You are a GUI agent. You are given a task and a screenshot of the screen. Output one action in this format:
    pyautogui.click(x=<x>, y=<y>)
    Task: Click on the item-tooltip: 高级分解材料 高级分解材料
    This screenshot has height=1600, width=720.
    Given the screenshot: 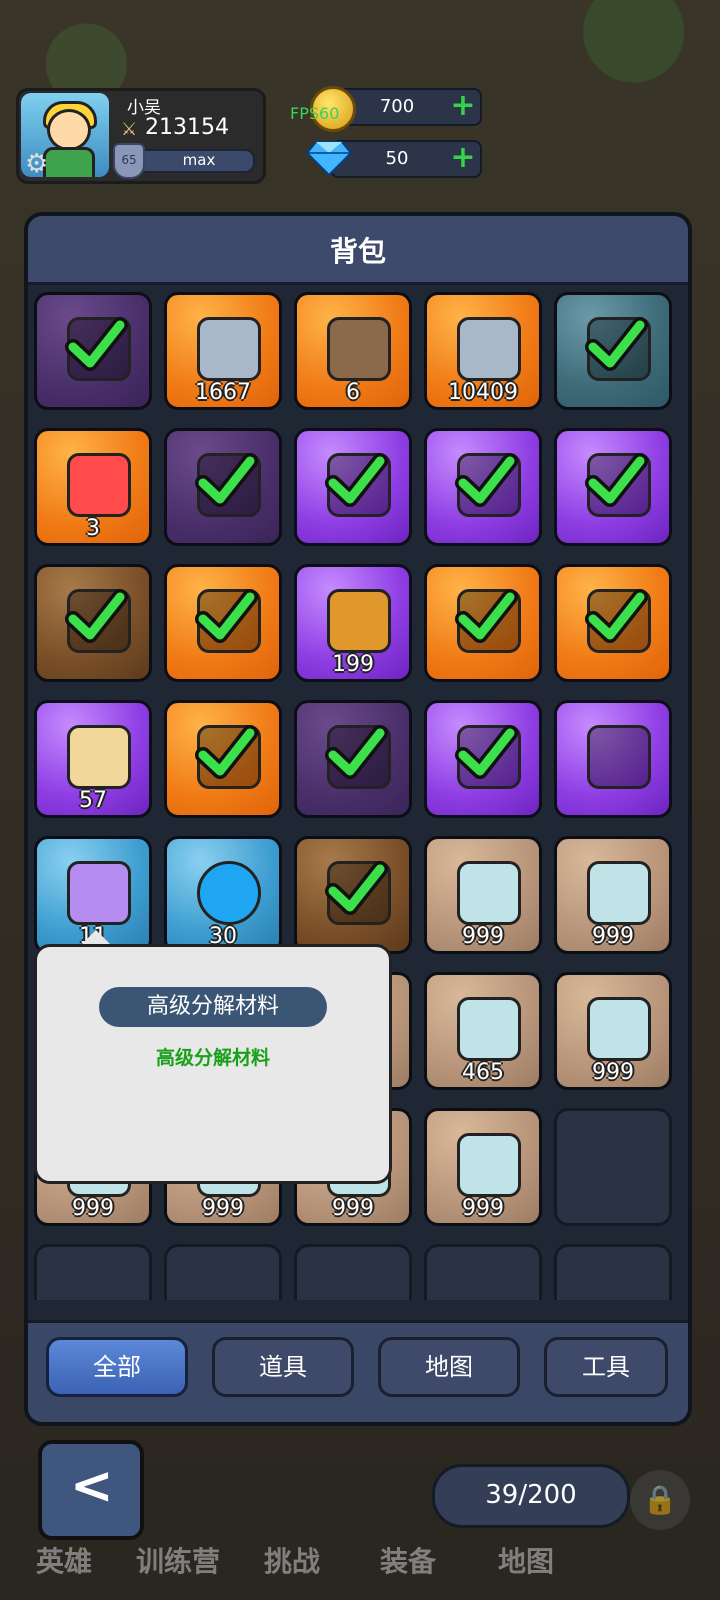 What is the action you would take?
    pyautogui.click(x=213, y=1064)
    